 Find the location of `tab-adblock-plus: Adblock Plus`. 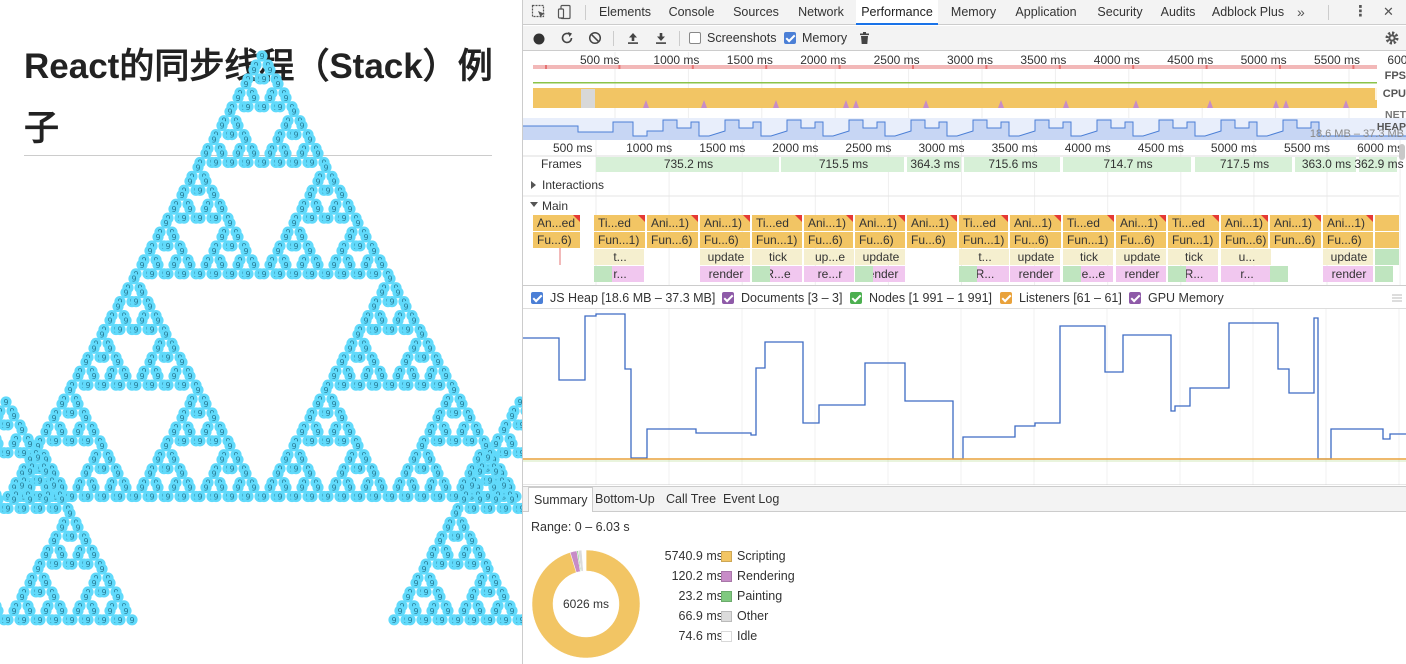

tab-adblock-plus: Adblock Plus is located at coordinates (1248, 12).